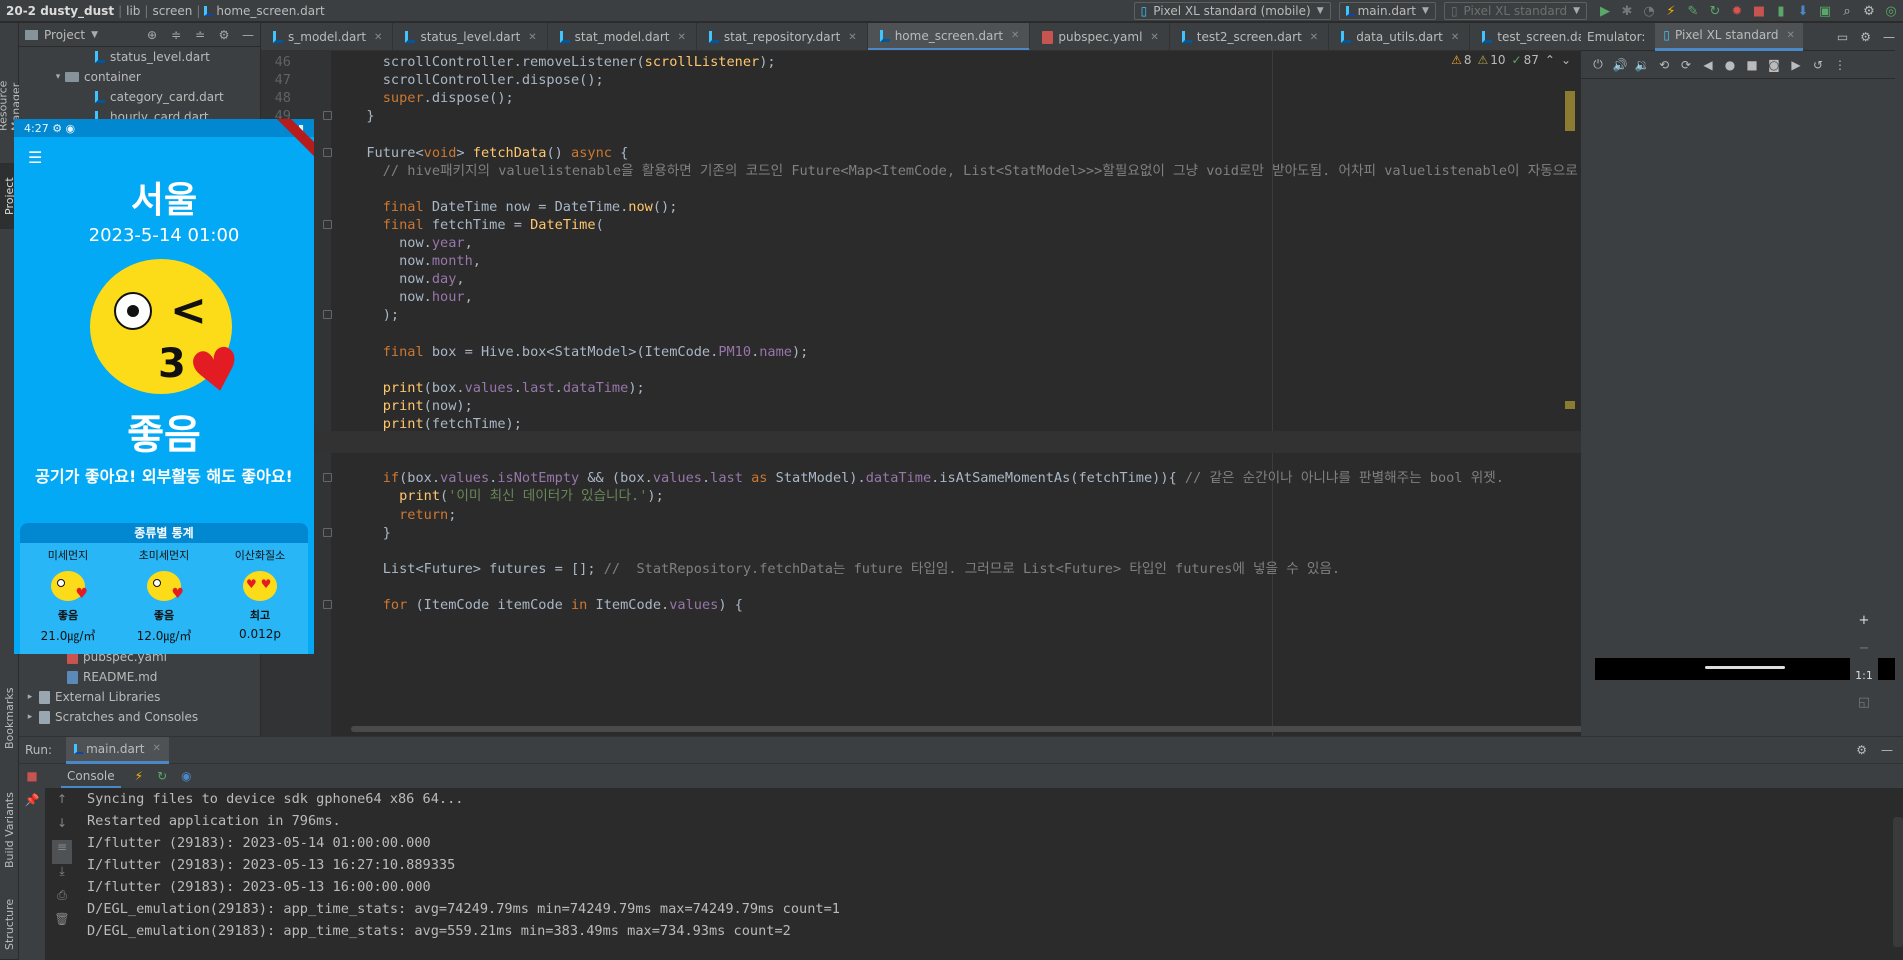  What do you see at coordinates (11, 81) in the screenshot?
I see `resource-manager-tab: Resource Manager` at bounding box center [11, 81].